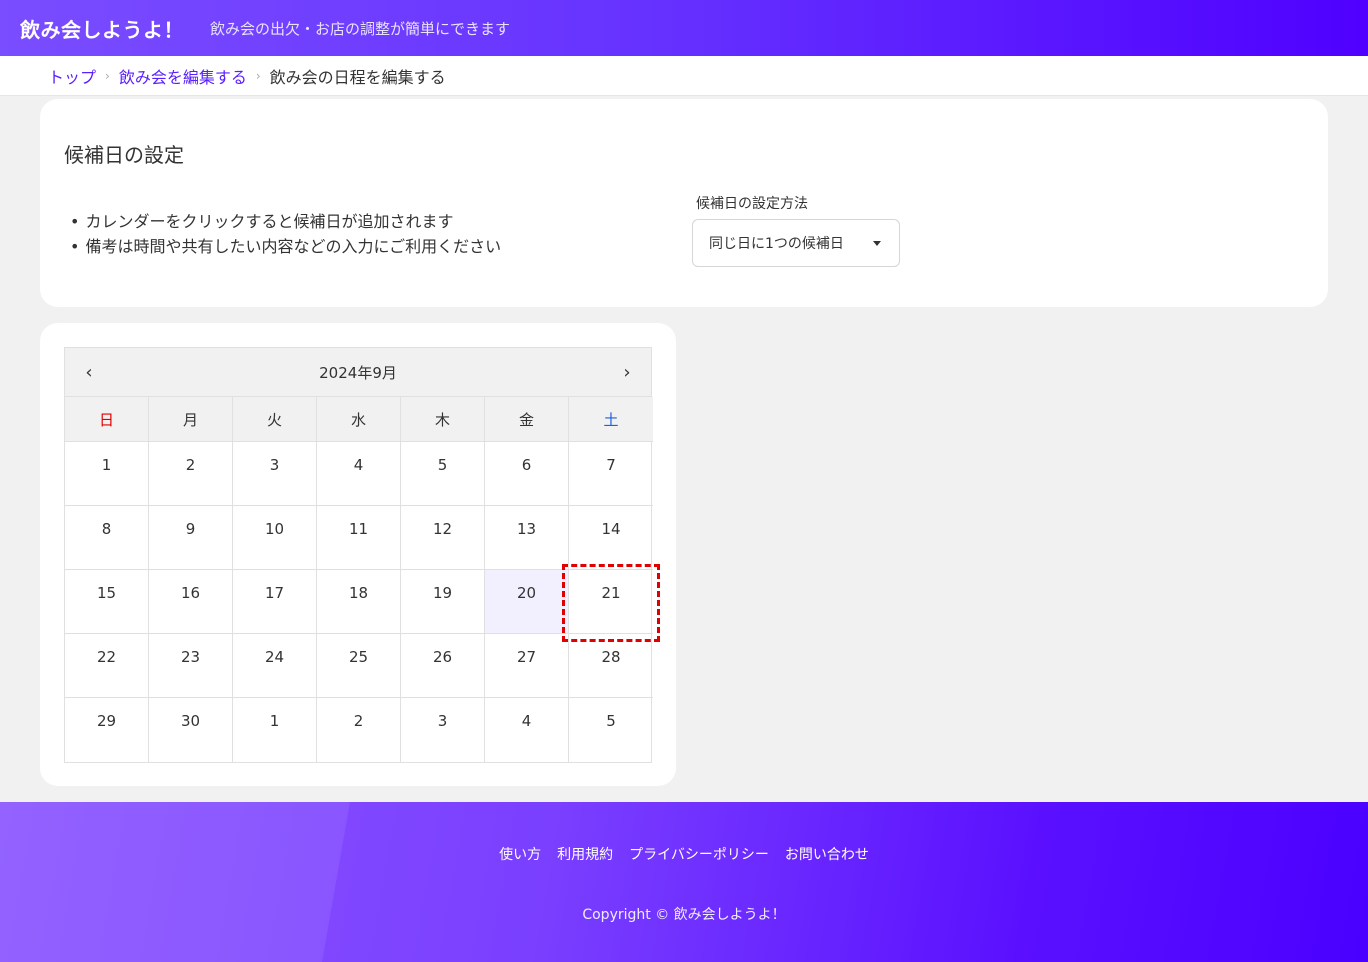 The height and width of the screenshot is (962, 1368). I want to click on calendar-day: 15, so click(107, 602).